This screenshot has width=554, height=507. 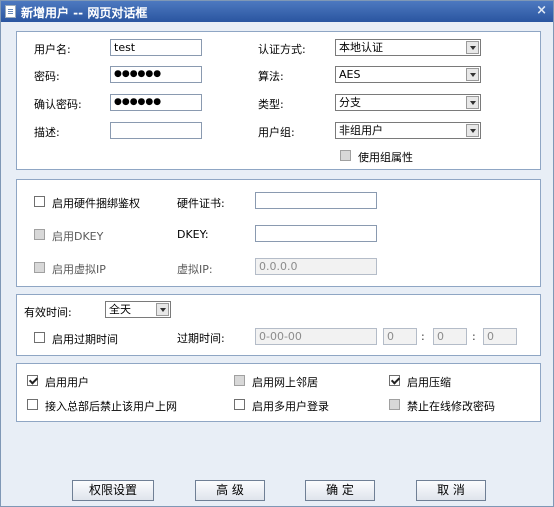 I want to click on dkey-enable-label: 启用DKEY, so click(x=78, y=236).